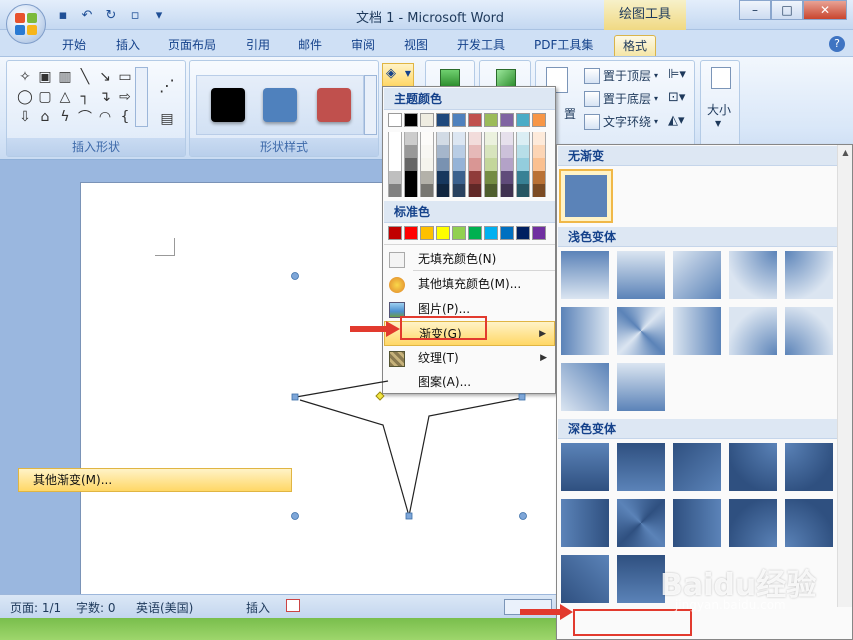 This screenshot has height=640, width=853. I want to click on status-insert-mode: 插入, so click(258, 607).